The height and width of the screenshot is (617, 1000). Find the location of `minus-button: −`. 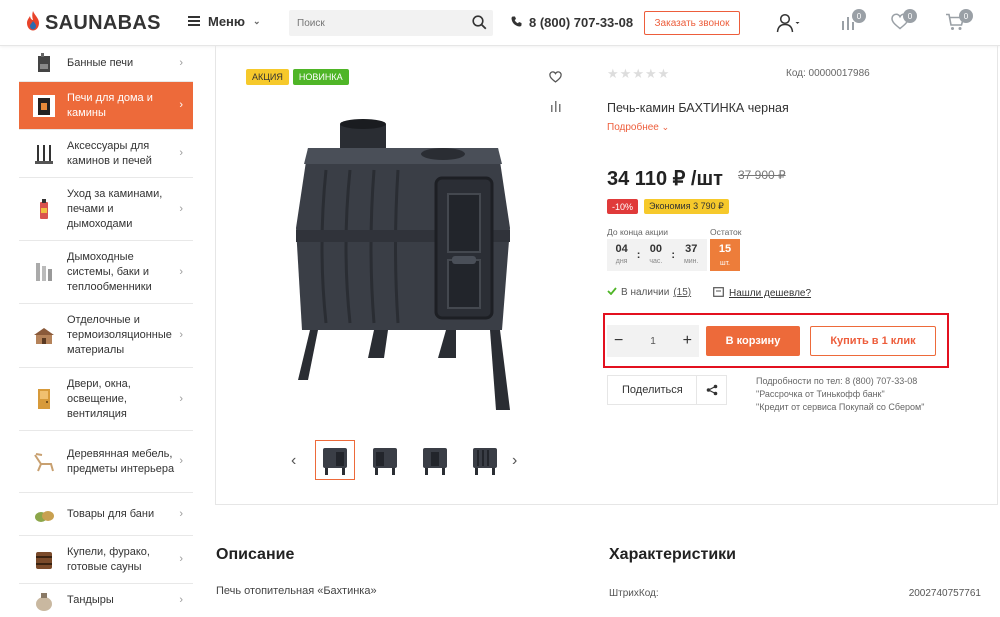

minus-button: − is located at coordinates (618, 341).